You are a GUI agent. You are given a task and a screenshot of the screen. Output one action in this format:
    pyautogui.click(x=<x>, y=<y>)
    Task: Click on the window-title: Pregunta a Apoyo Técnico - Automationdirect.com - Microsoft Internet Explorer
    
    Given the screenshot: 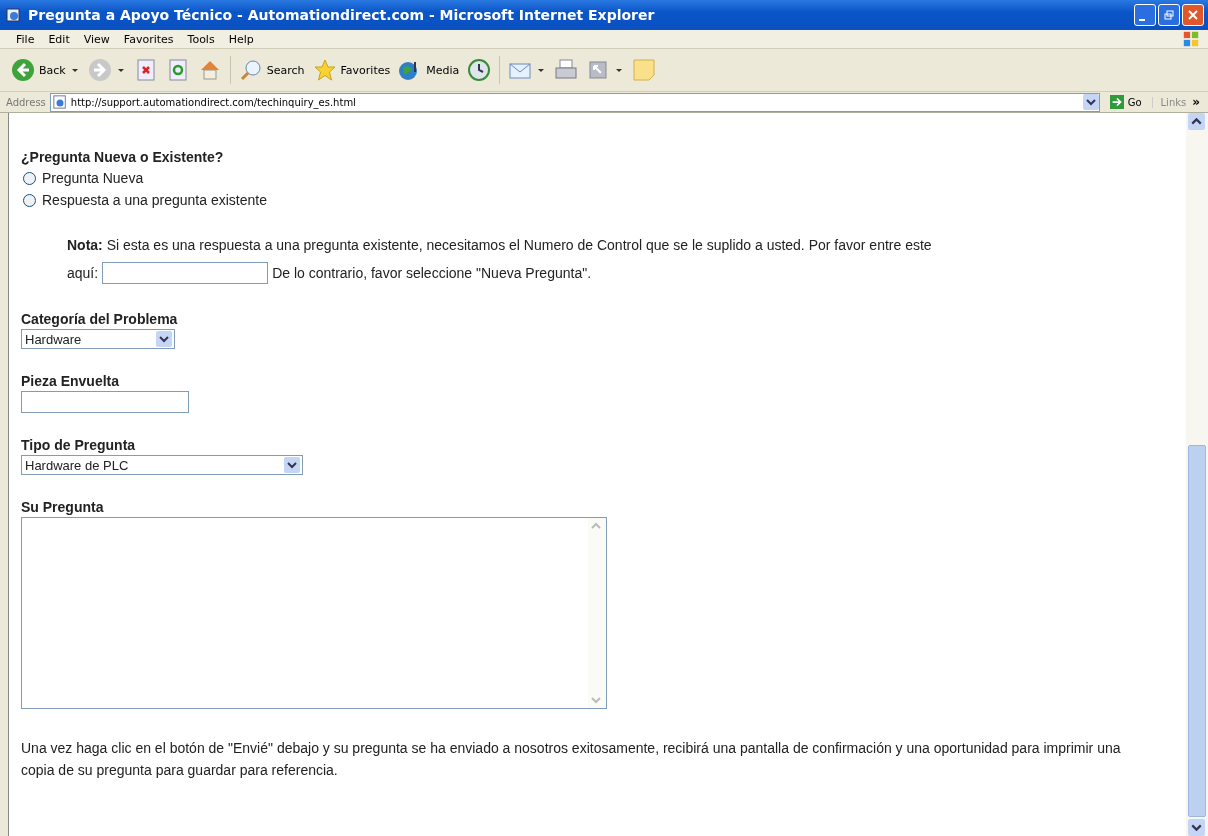 What is the action you would take?
    pyautogui.click(x=342, y=15)
    